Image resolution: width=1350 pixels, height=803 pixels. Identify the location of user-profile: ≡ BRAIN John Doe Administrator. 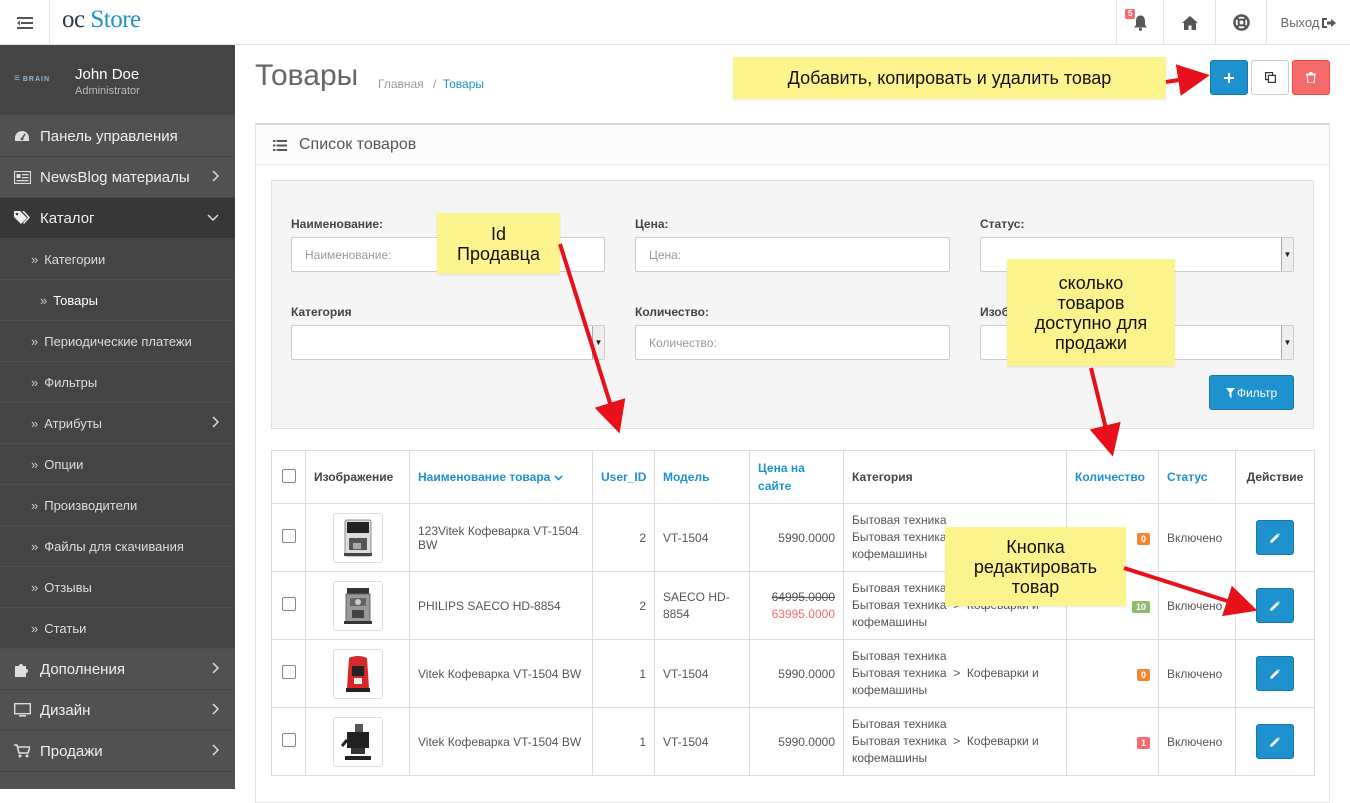
(117, 80).